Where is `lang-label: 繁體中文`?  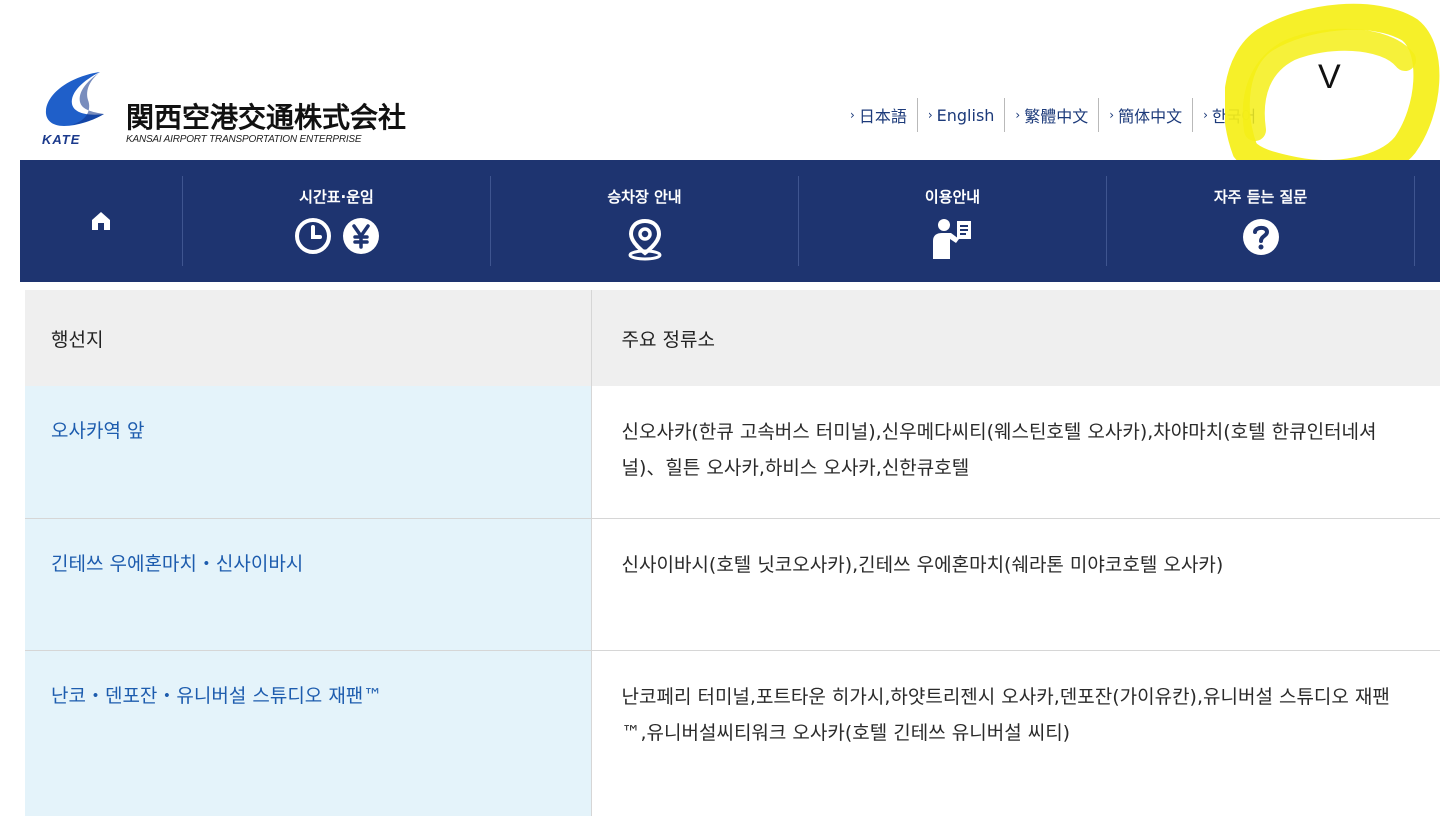
lang-label: 繁體中文 is located at coordinates (1056, 116).